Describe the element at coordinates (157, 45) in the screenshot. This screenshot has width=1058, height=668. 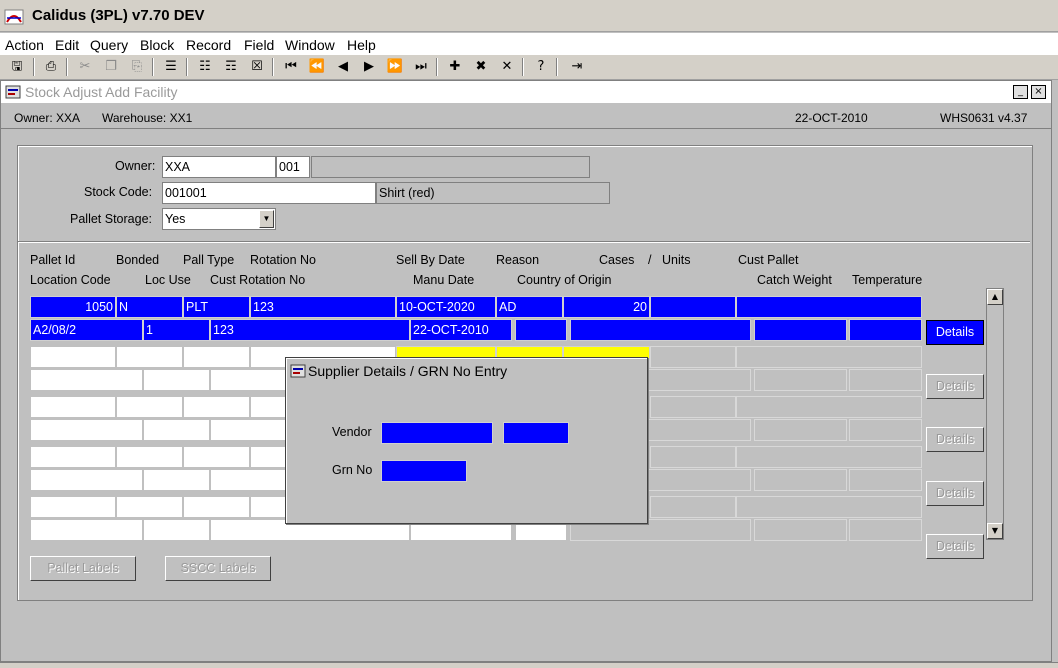
I see `menu-block: Block` at that location.